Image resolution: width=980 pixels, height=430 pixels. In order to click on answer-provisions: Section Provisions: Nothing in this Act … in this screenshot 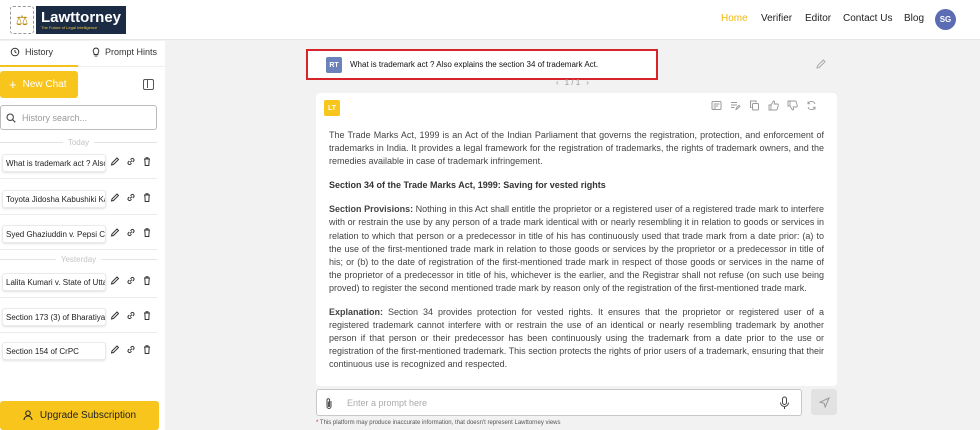, I will do `click(576, 249)`.